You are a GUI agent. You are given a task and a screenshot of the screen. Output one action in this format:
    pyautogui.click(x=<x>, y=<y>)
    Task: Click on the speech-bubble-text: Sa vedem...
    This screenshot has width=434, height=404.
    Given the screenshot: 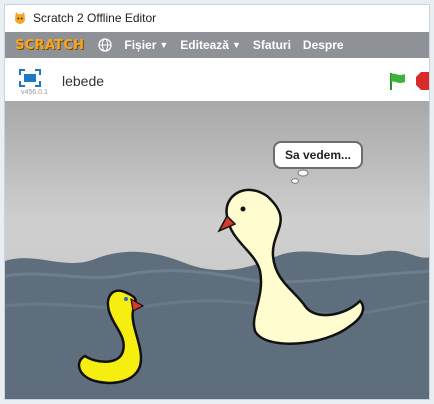 What is the action you would take?
    pyautogui.click(x=318, y=155)
    